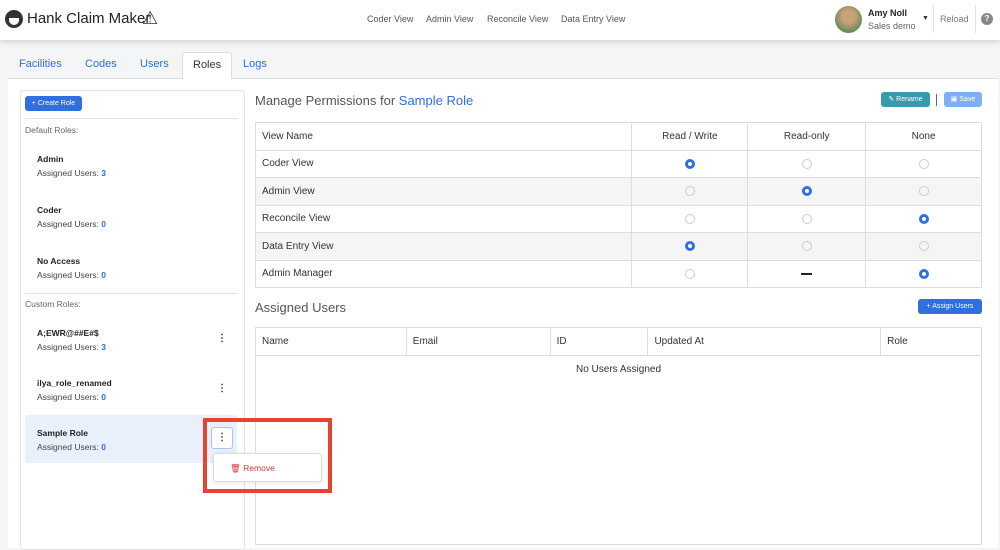 The height and width of the screenshot is (550, 1000). Describe the element at coordinates (59, 261) in the screenshot. I see `role-name: No Access` at that location.